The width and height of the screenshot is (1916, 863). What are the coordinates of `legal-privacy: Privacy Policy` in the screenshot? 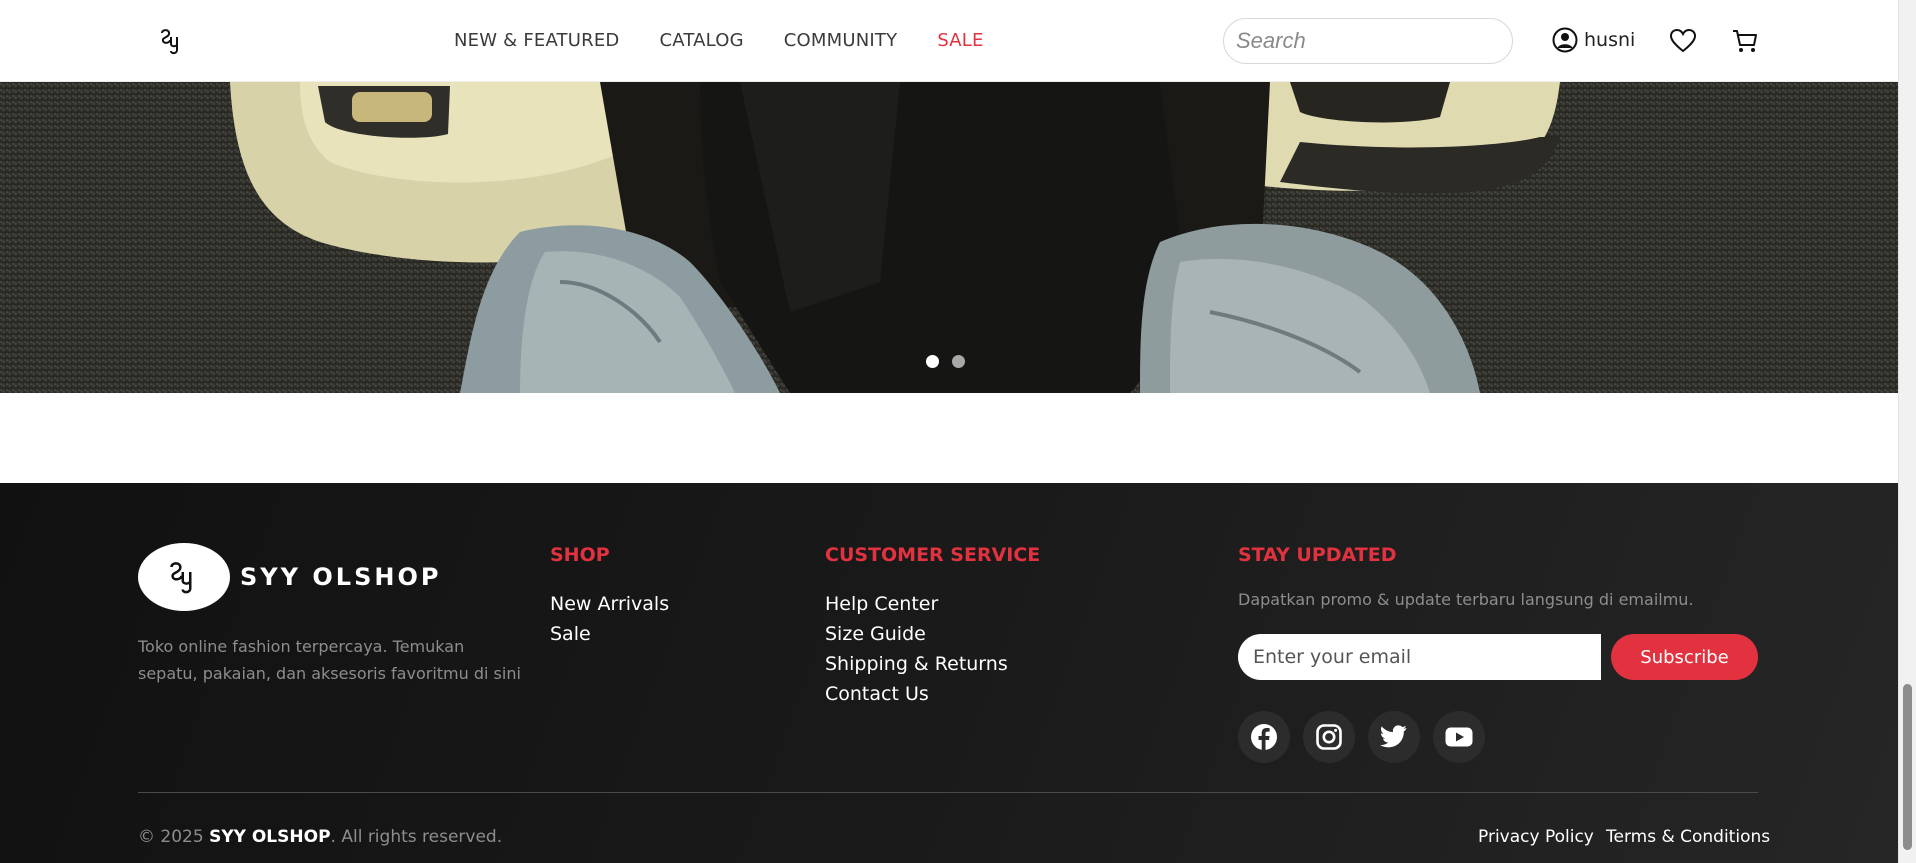 It's located at (1536, 837).